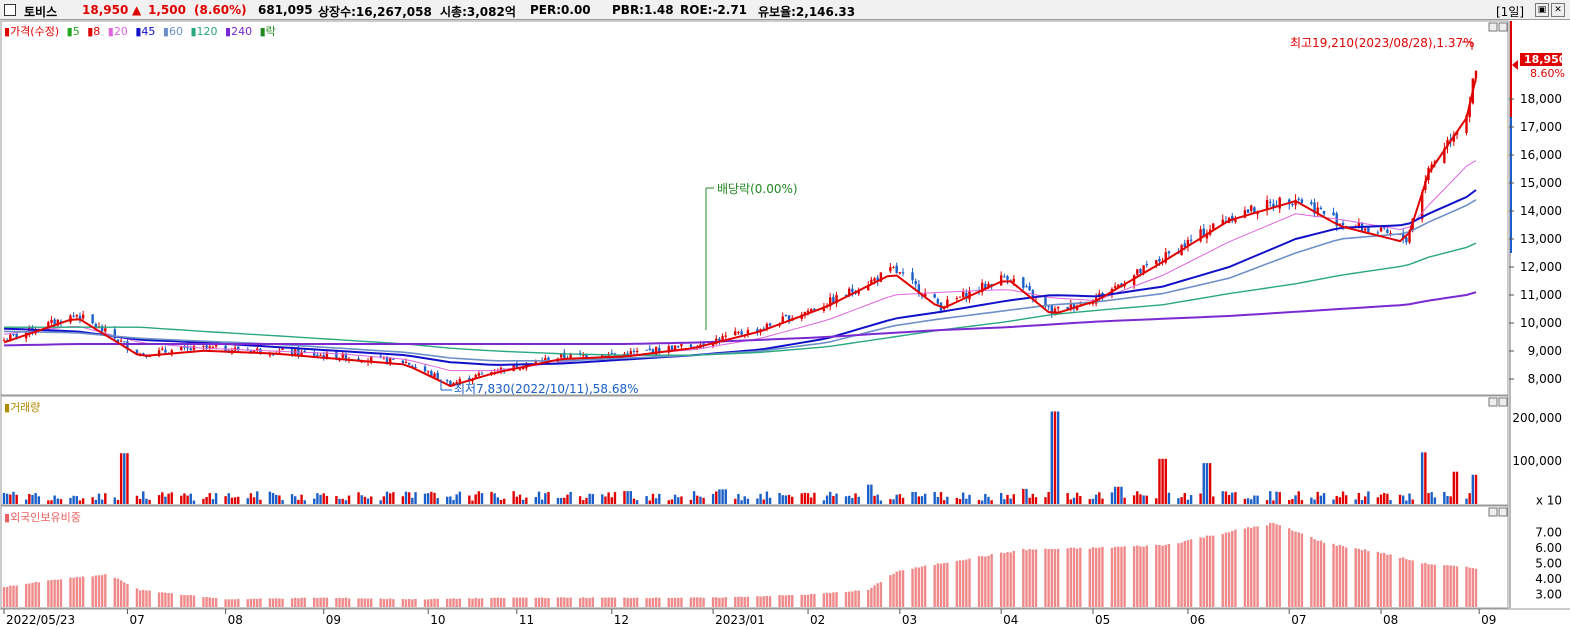  Describe the element at coordinates (118, 31) in the screenshot. I see `legend-ma20: ▮20` at that location.